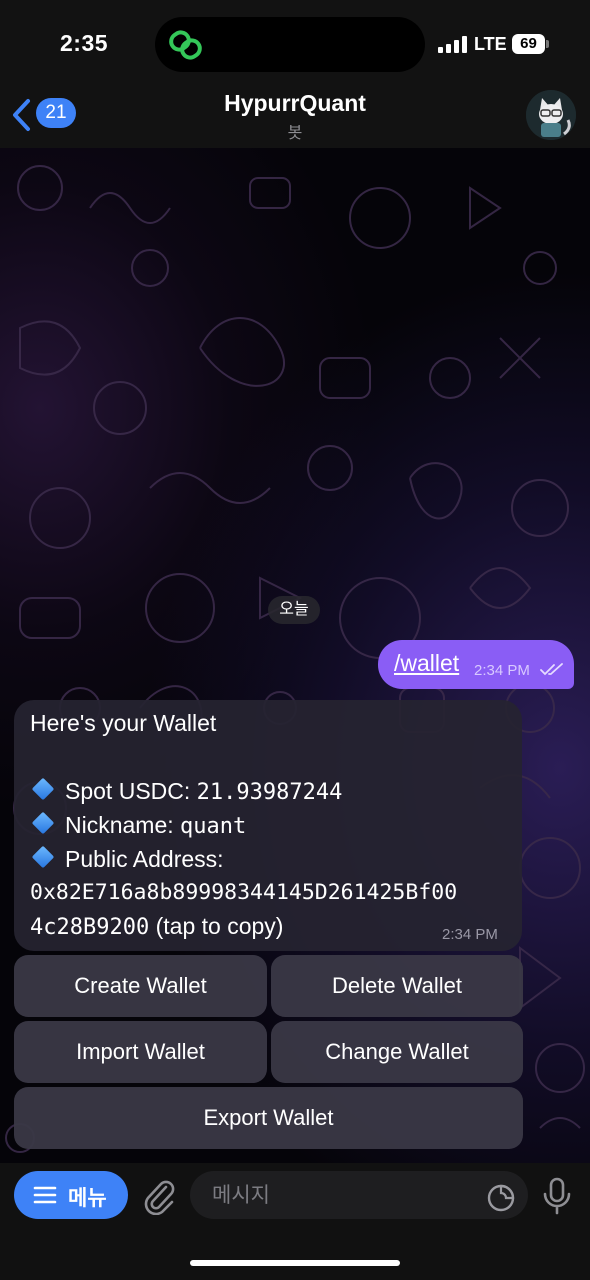  I want to click on link-activity-icon, so click(185, 45).